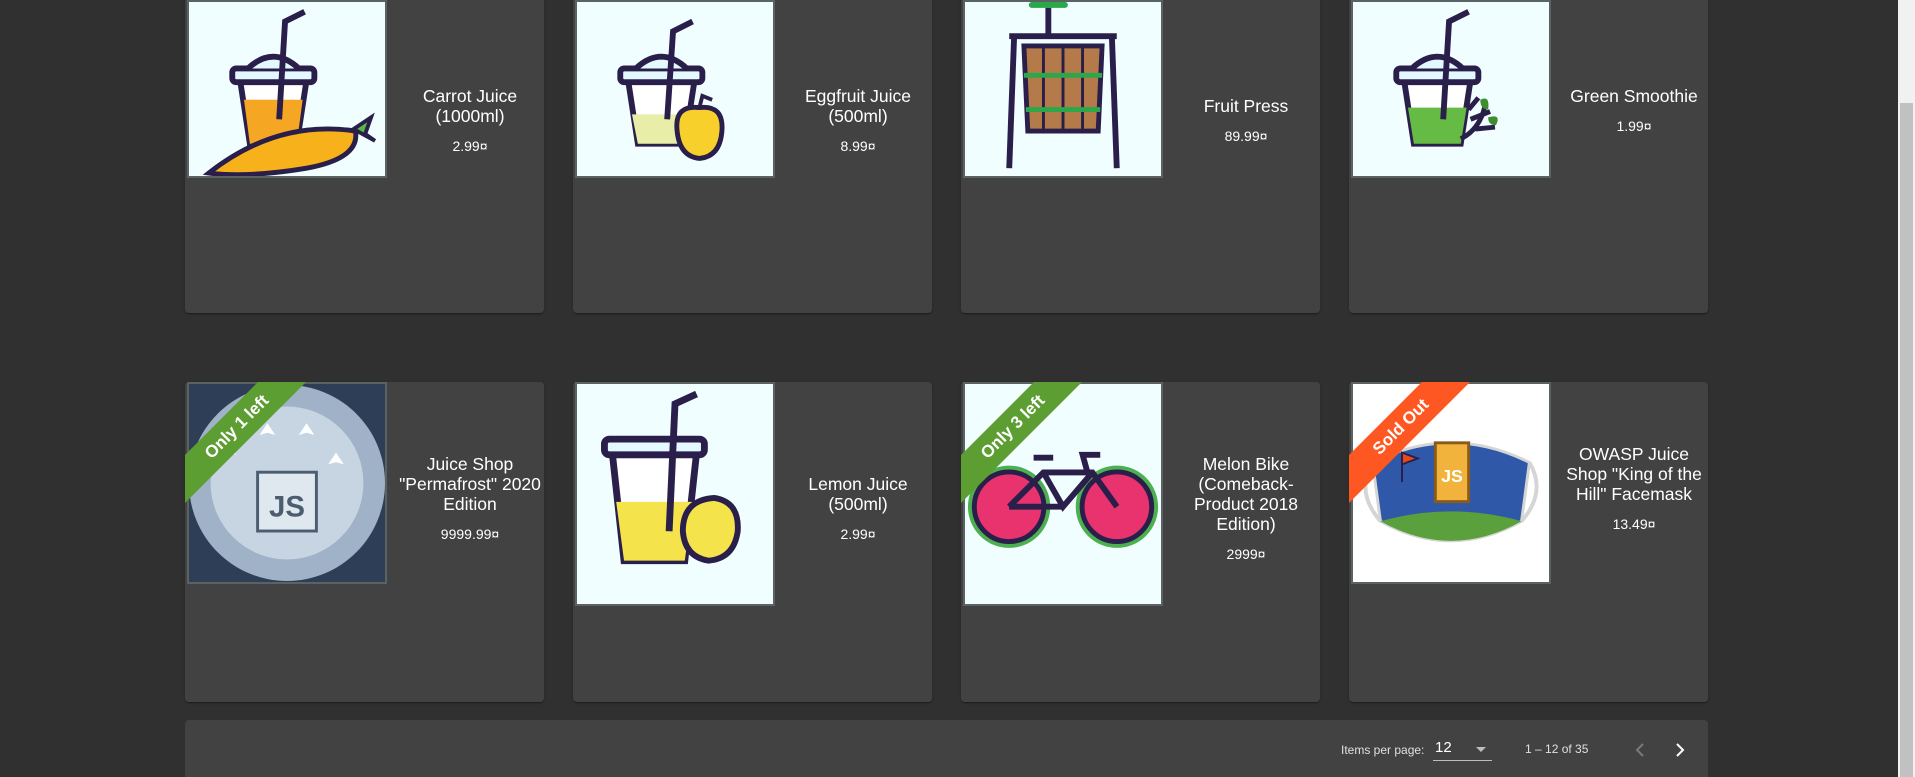  What do you see at coordinates (470, 106) in the screenshot?
I see `product-name: Carrot Juice (1000ml)` at bounding box center [470, 106].